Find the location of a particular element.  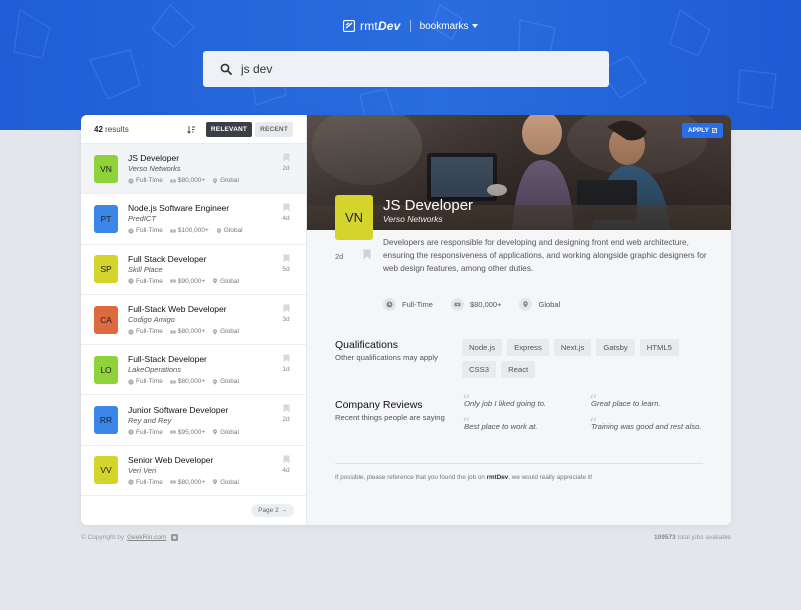

sidebar-header: 42 results RELEVANT RECENT is located at coordinates (193, 129).